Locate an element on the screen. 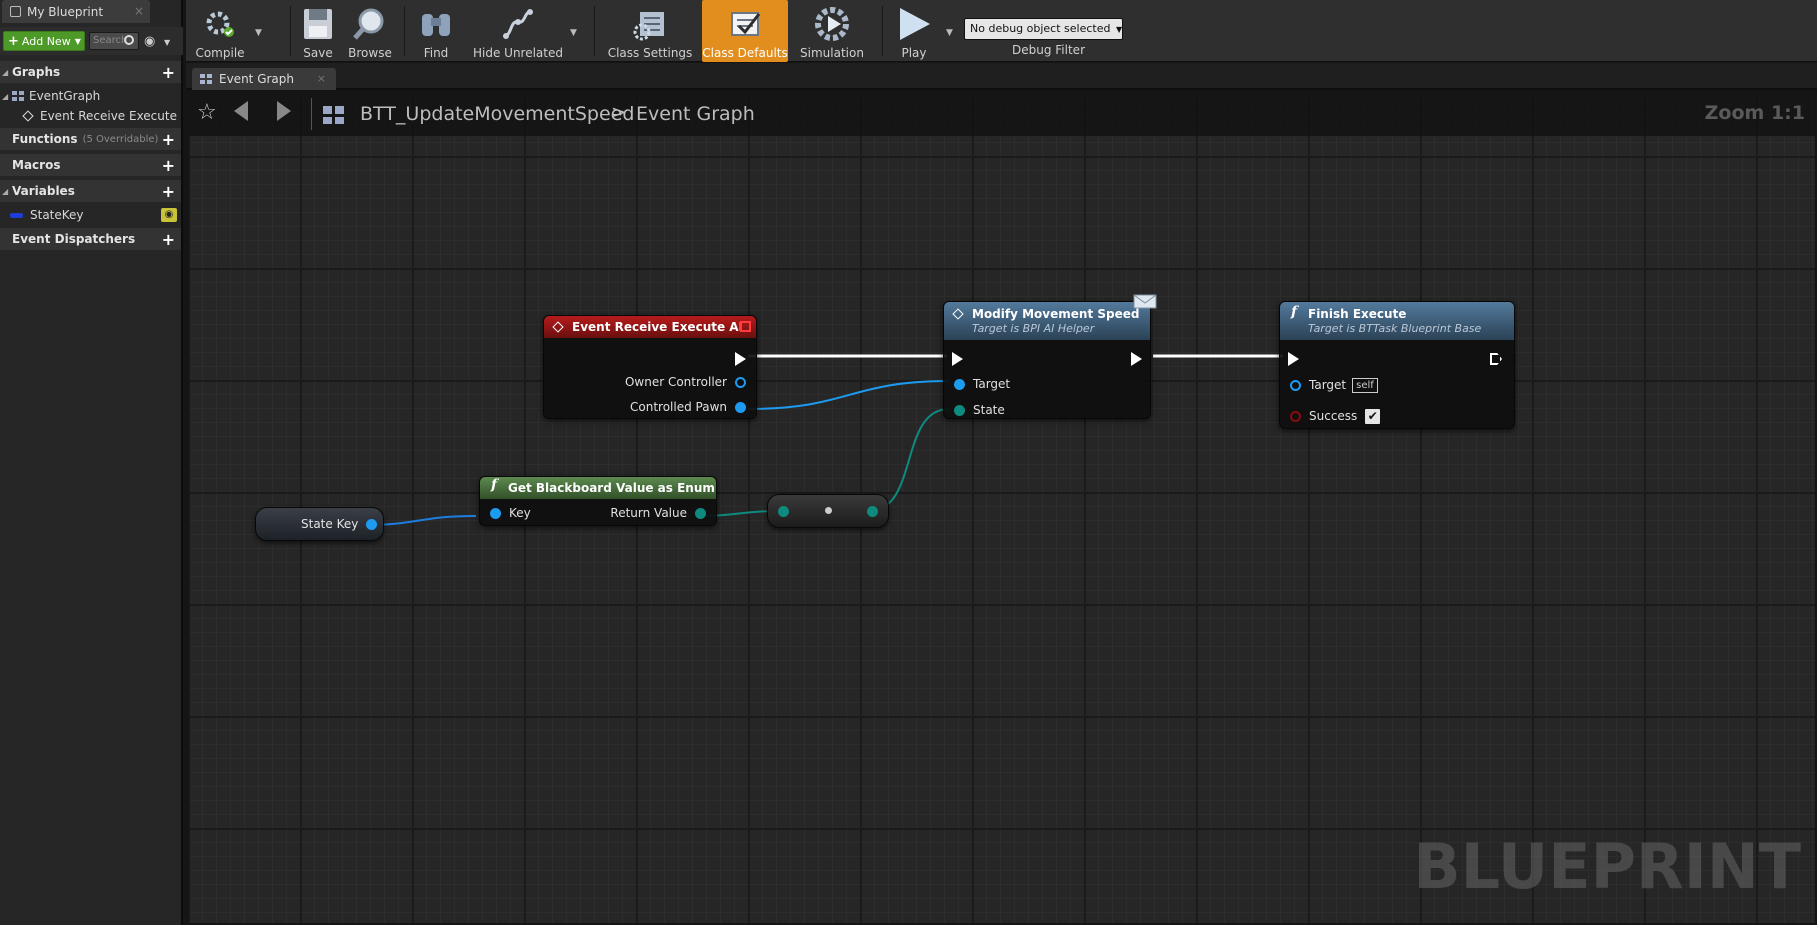  graph-item-eventgraph: ◢ EventGraph is located at coordinates (51, 96).